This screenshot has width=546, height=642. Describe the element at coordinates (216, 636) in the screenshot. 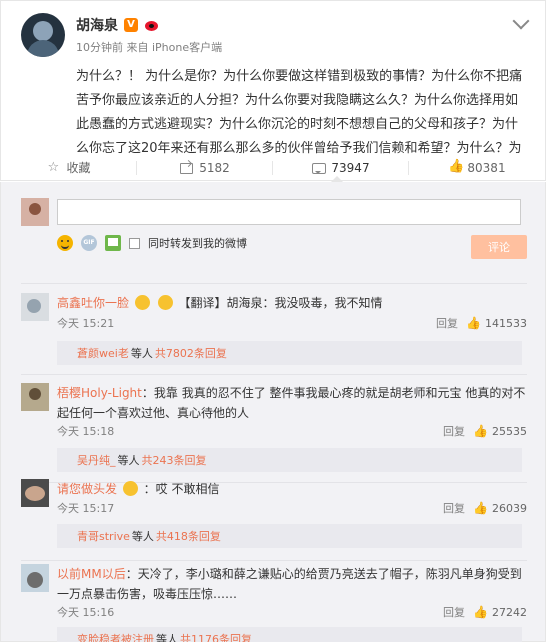

I see `reply-count: 共1176条回复` at that location.